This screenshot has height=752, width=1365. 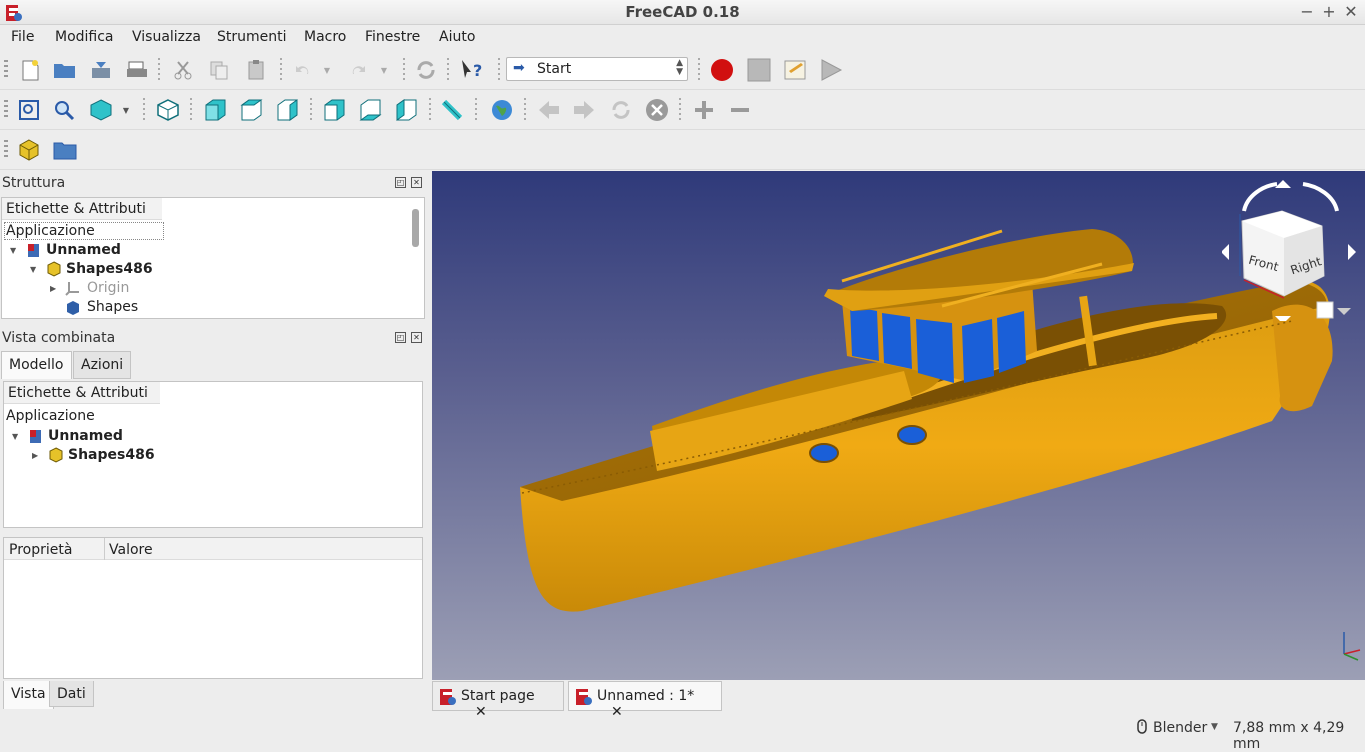 I want to click on model-tree-root-label: Applicazione, so click(x=50, y=416).